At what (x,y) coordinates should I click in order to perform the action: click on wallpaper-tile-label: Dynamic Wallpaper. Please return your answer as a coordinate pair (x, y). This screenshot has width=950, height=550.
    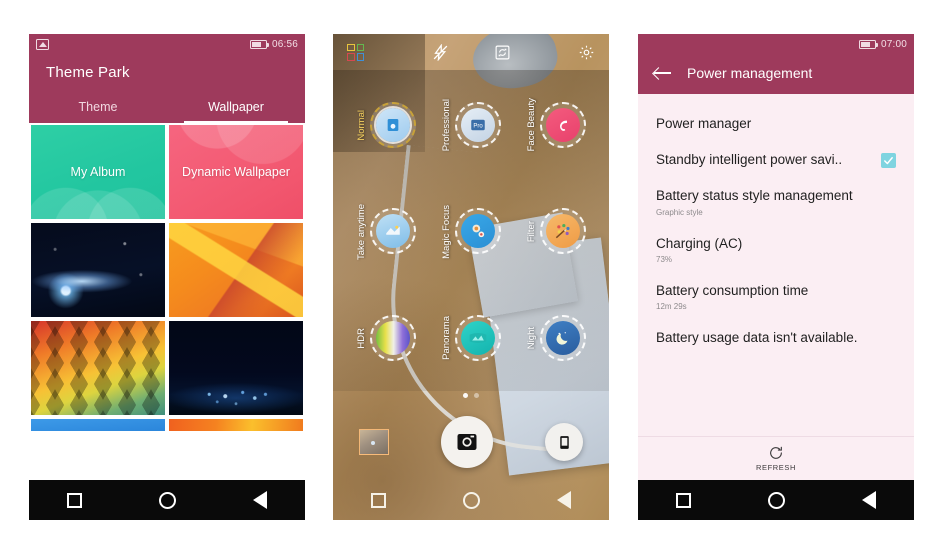
    Looking at the image, I should click on (236, 172).